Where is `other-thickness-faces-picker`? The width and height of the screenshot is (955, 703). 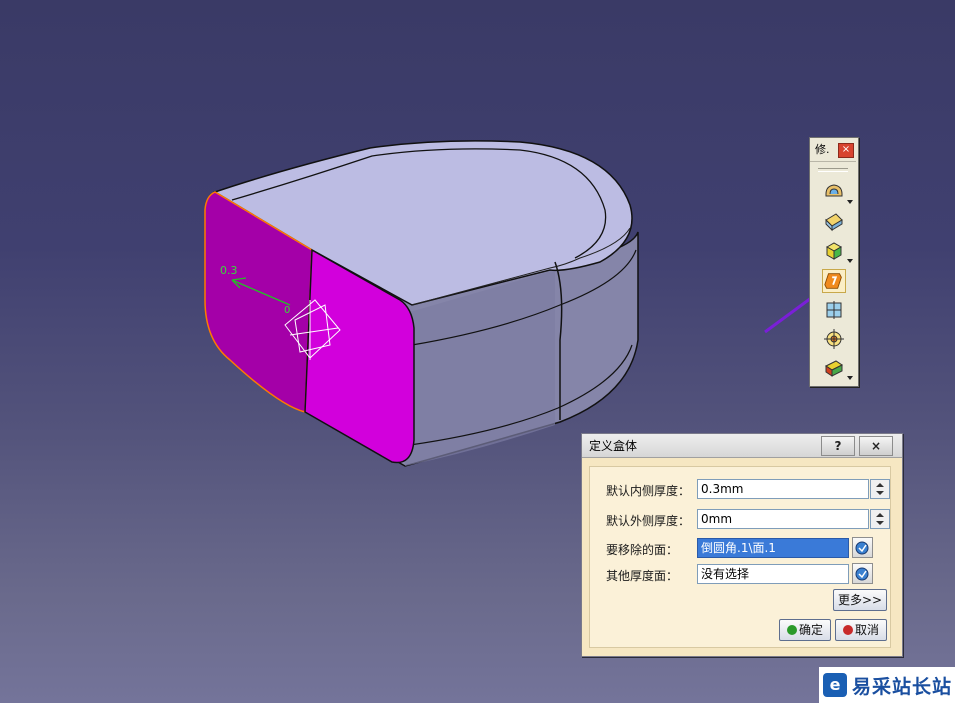 other-thickness-faces-picker is located at coordinates (862, 573).